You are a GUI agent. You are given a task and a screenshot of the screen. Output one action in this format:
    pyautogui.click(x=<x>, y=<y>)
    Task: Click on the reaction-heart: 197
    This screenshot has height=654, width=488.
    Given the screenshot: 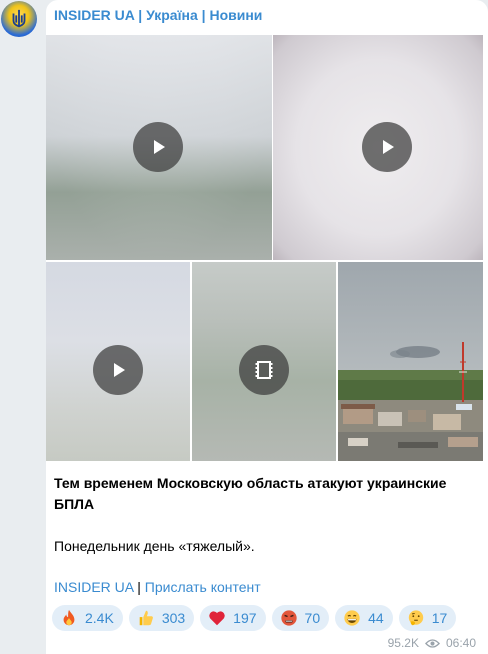 What is the action you would take?
    pyautogui.click(x=233, y=618)
    